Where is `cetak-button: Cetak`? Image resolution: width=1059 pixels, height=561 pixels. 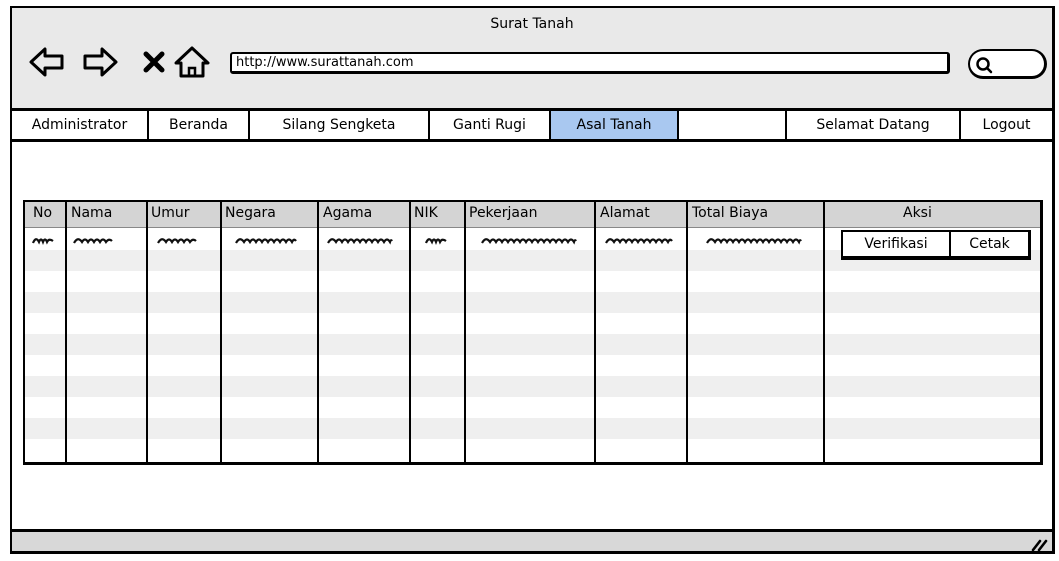
cetak-button: Cetak is located at coordinates (989, 244).